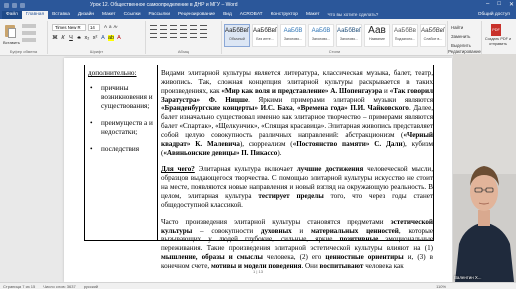 The image size is (516, 289). Describe the element at coordinates (494, 15) in the screenshot. I see `share-button: Общий доступ` at that location.